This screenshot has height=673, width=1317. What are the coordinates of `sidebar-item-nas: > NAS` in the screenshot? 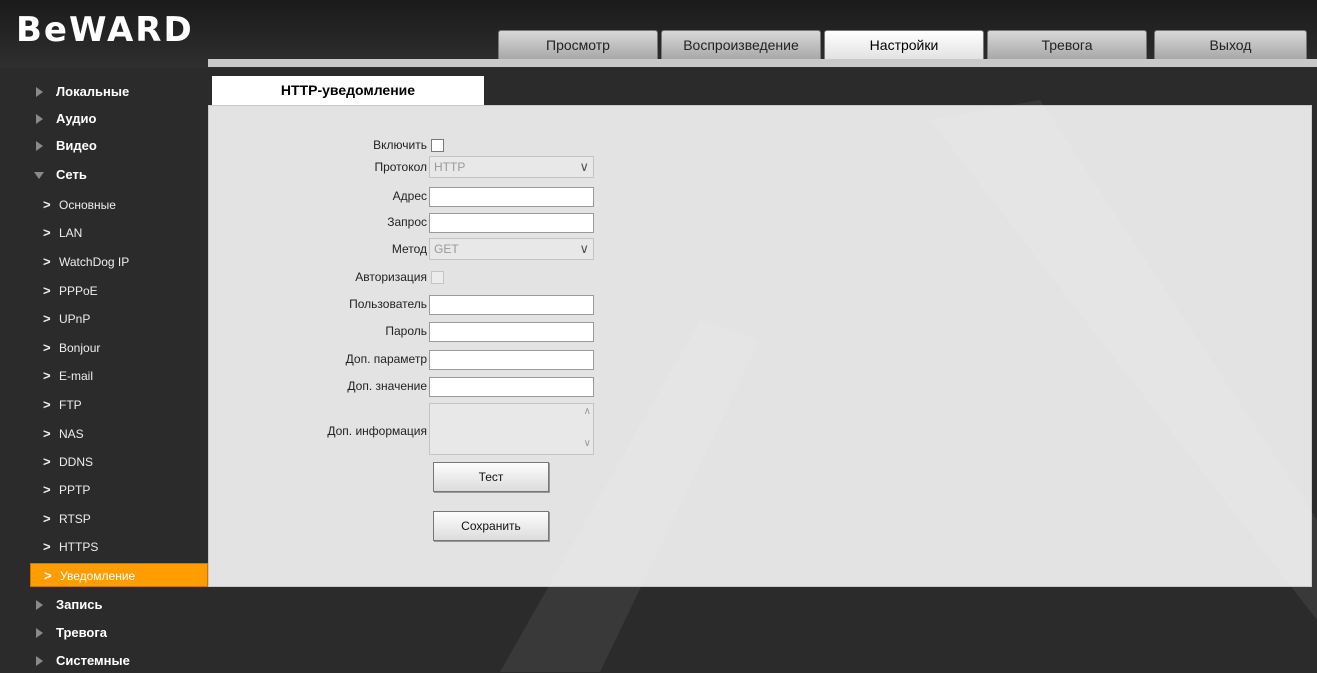 It's located at (119, 434).